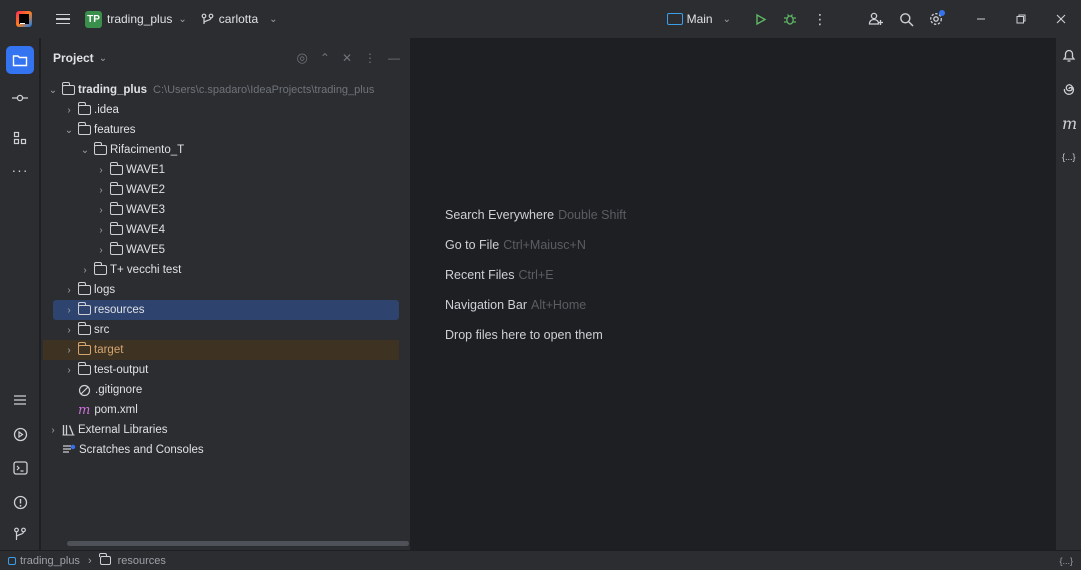 Image resolution: width=1081 pixels, height=570 pixels. I want to click on hint-label: Search Everywhere, so click(500, 215).